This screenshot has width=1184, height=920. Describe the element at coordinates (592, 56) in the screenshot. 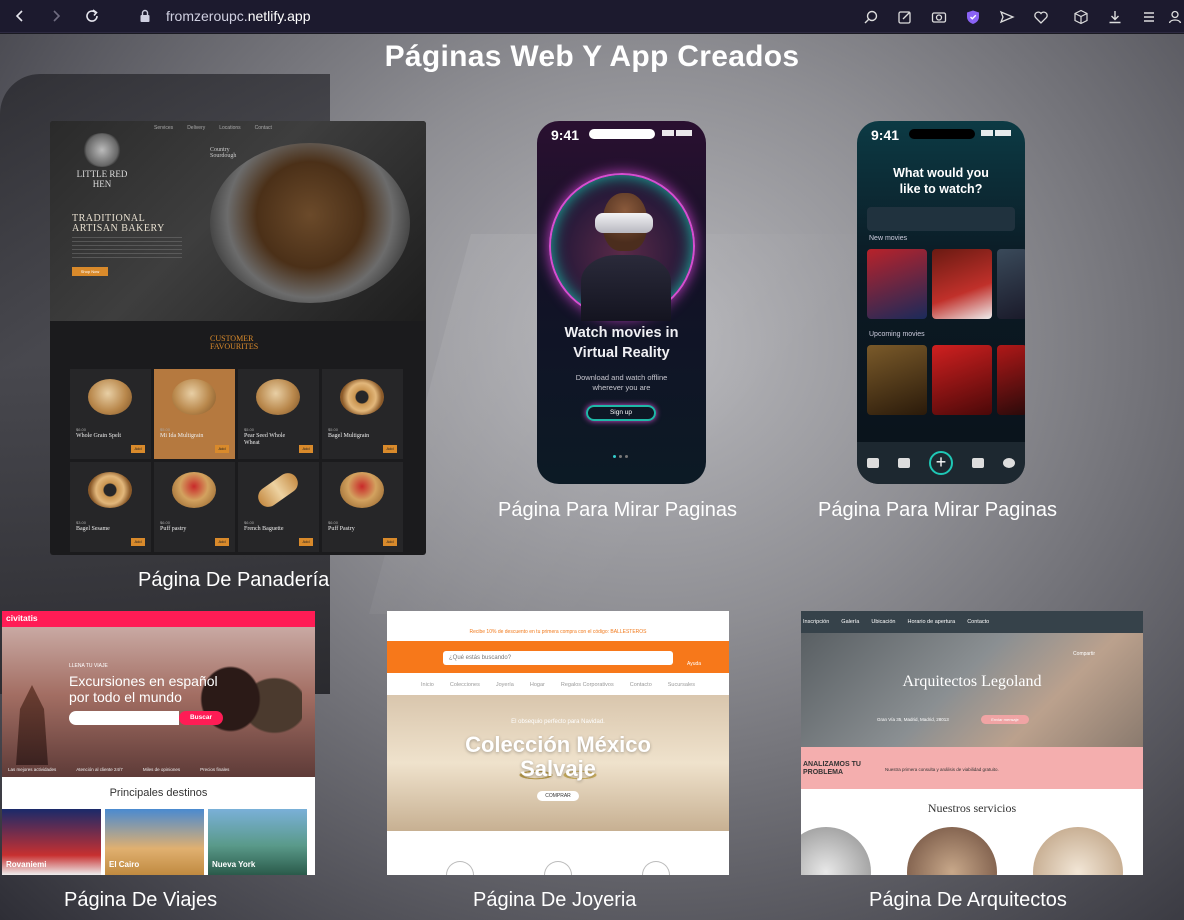

I see `page-title: Páginas Web Y App Creados` at that location.